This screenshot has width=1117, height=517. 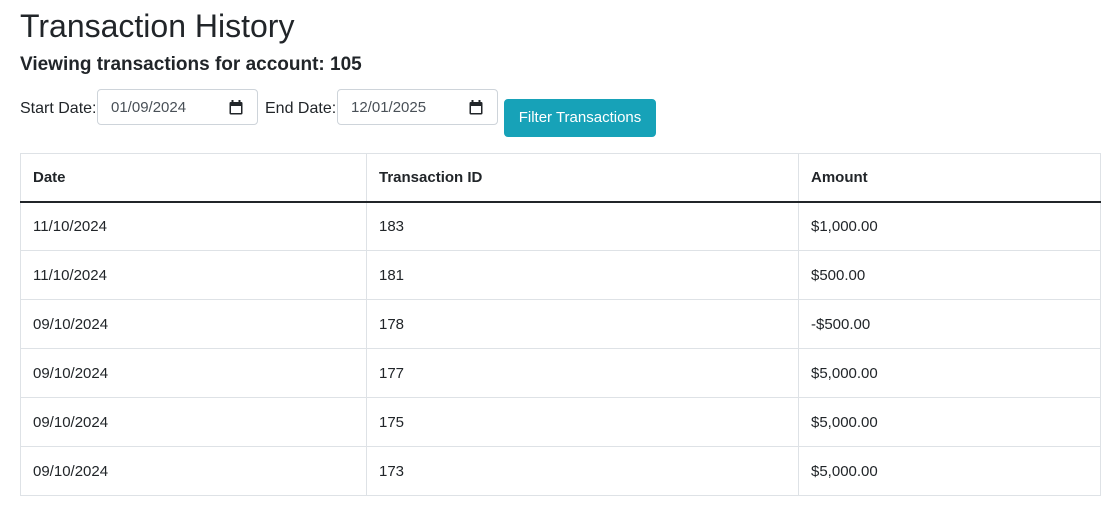 What do you see at coordinates (58, 108) in the screenshot?
I see `start-date-label: Start Date:` at bounding box center [58, 108].